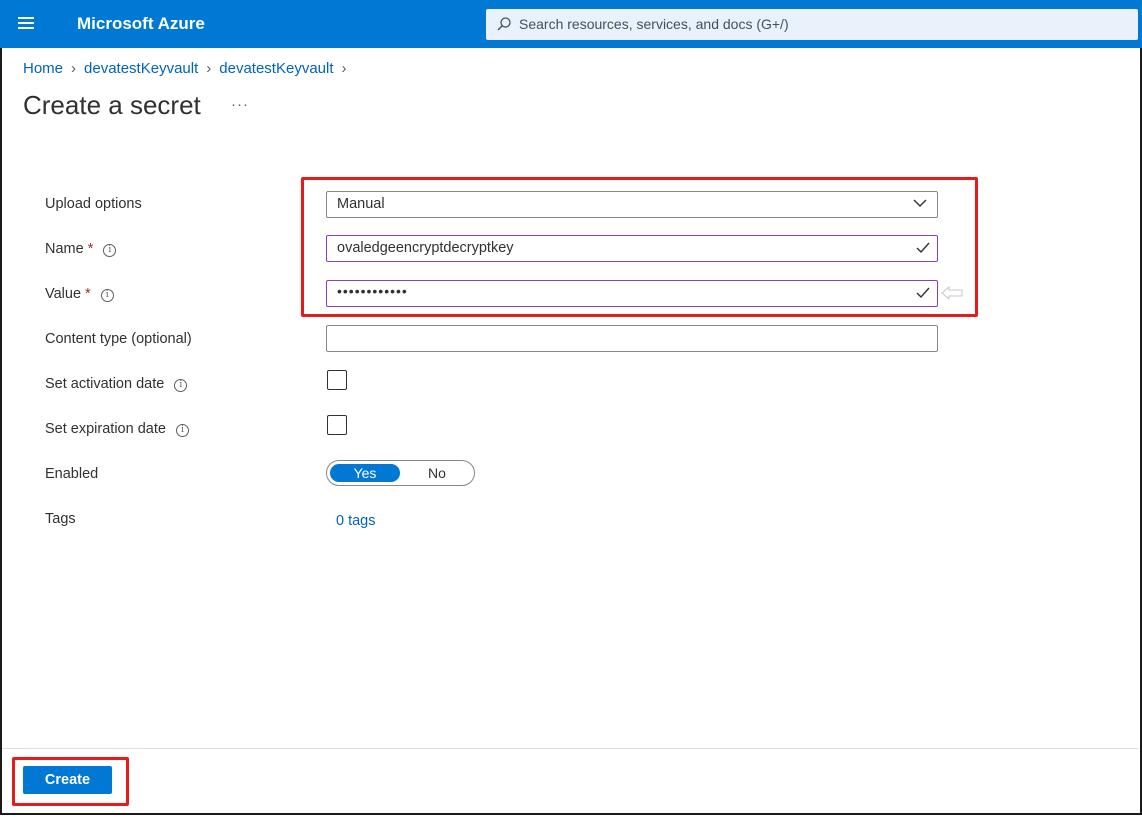 The image size is (1142, 817). Describe the element at coordinates (93, 204) in the screenshot. I see `upload-options-label: Upload options` at that location.